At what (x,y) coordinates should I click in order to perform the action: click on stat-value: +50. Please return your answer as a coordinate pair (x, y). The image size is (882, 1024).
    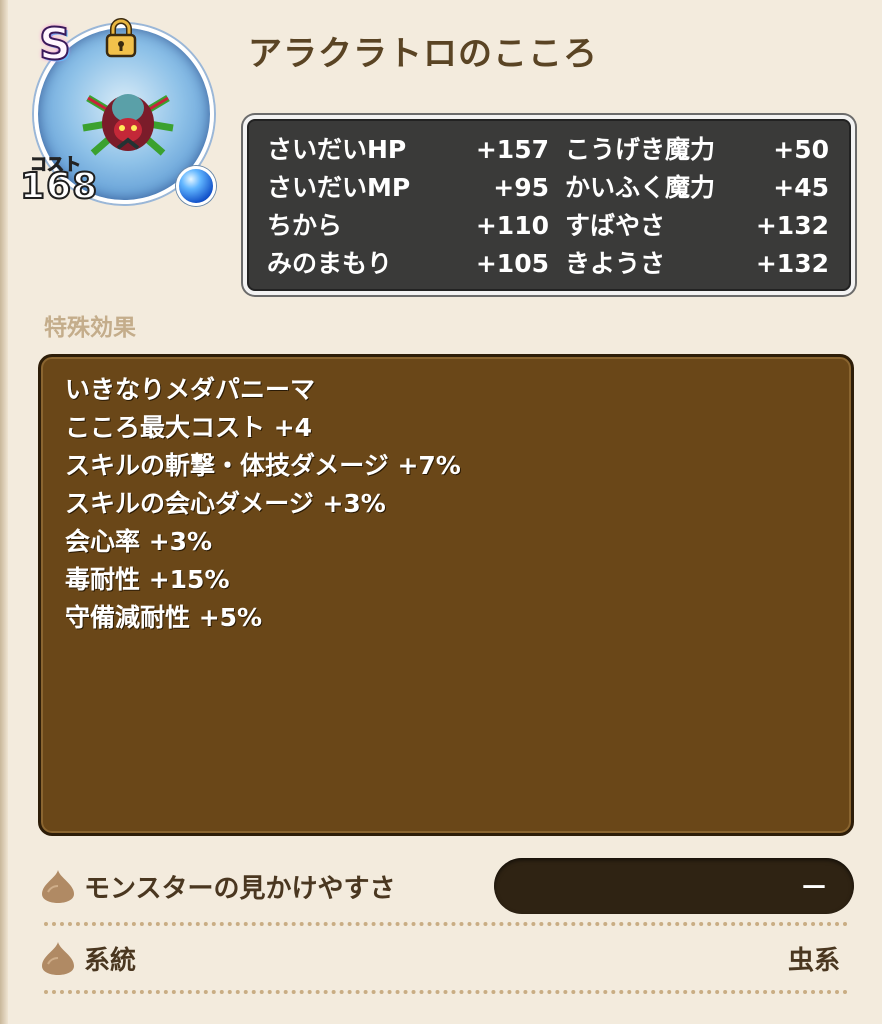
    Looking at the image, I should click on (801, 149).